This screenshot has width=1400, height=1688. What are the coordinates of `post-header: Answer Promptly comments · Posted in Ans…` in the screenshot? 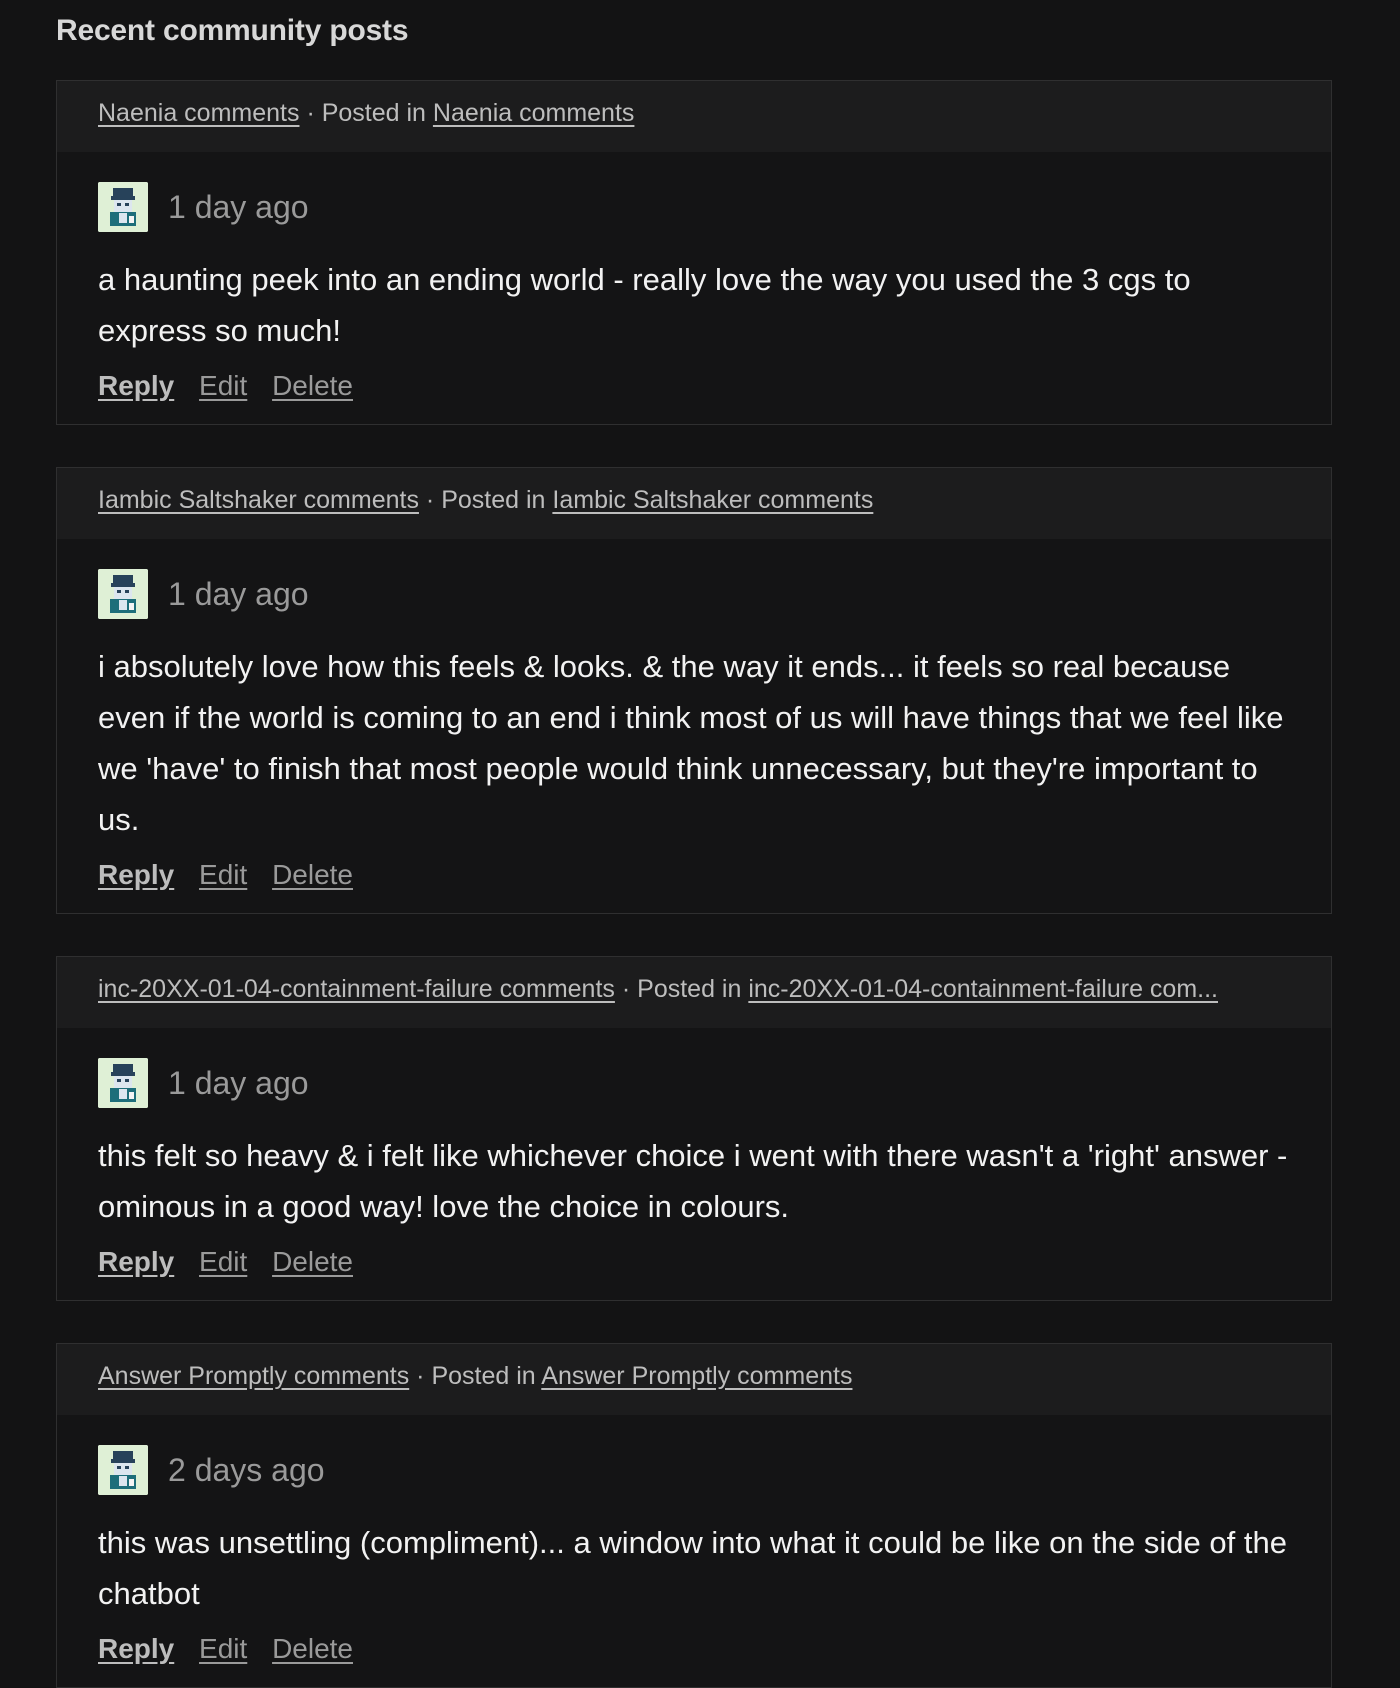 It's located at (694, 1379).